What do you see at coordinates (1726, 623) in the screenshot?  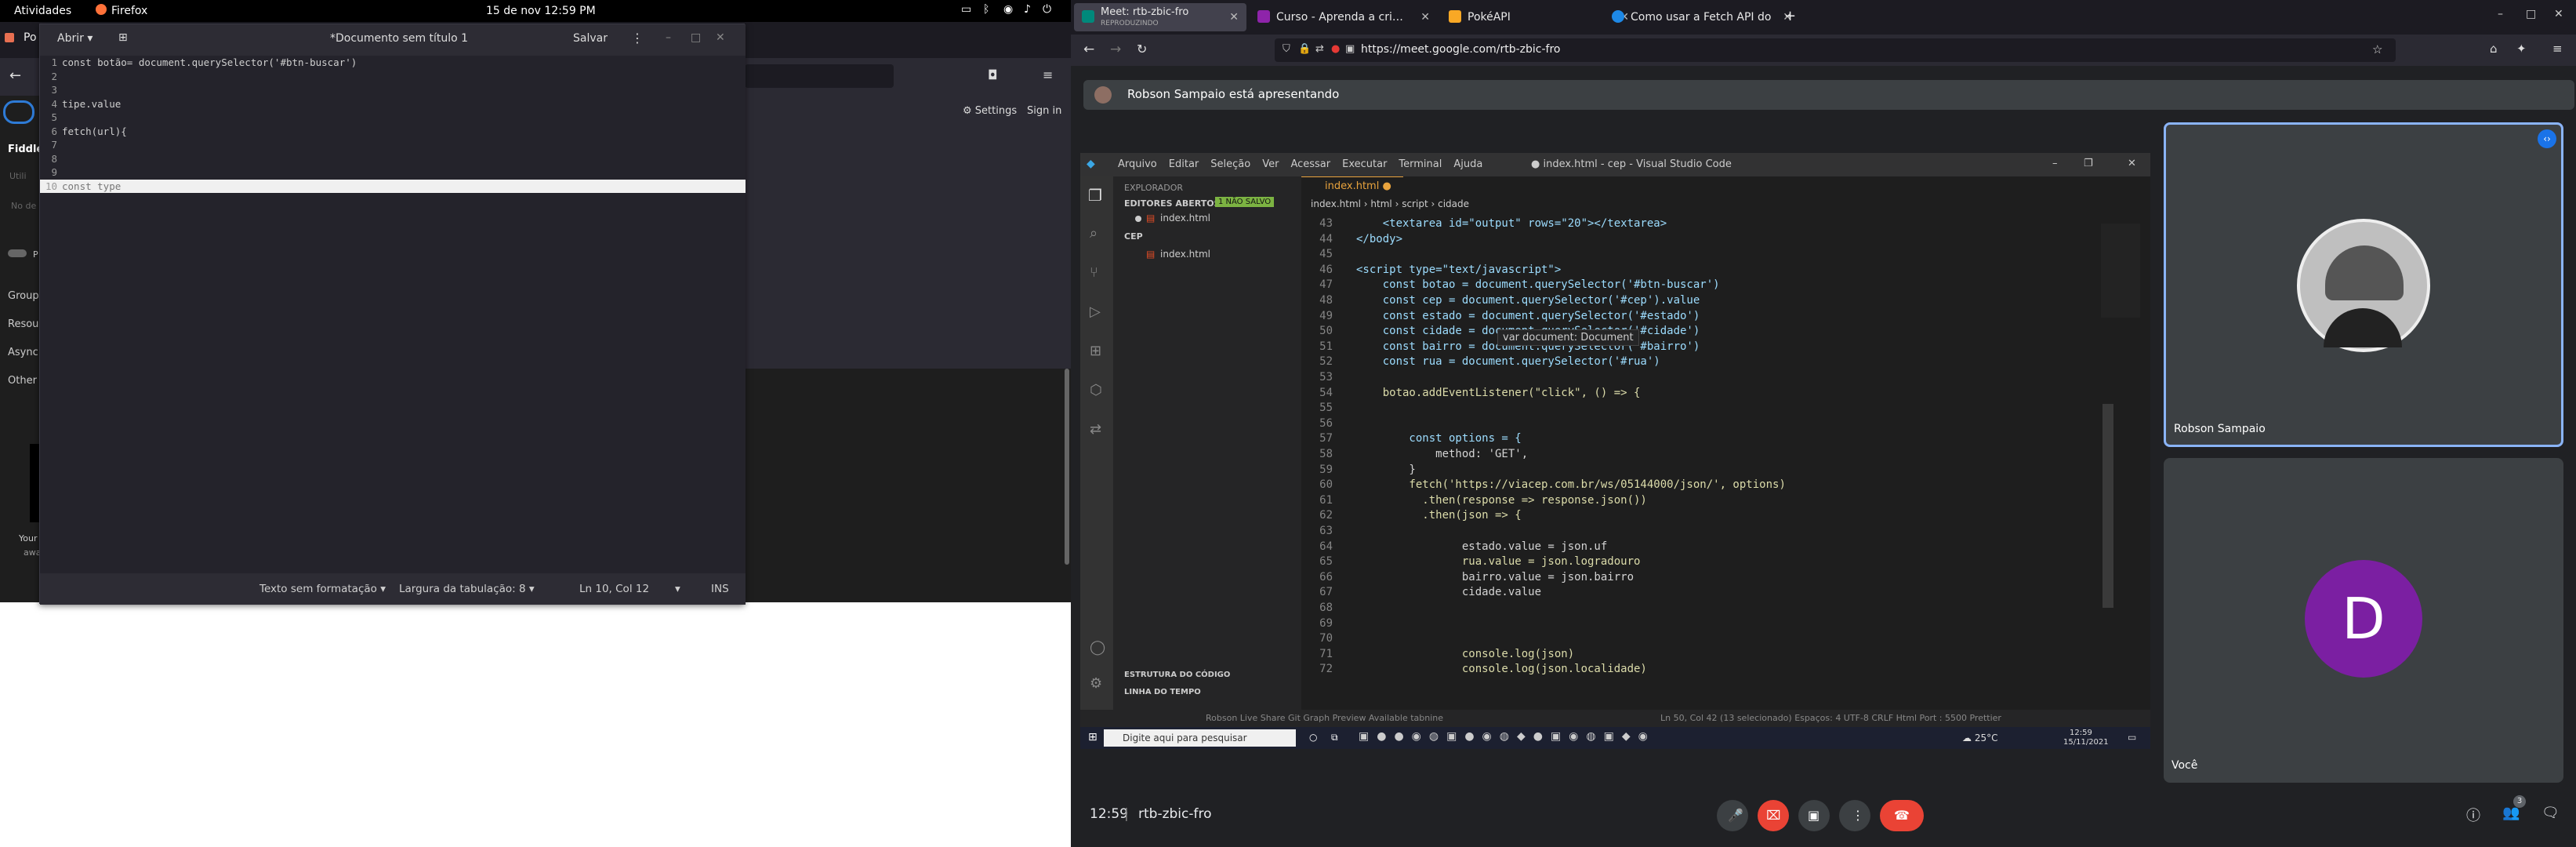 I see `code-line: 69` at bounding box center [1726, 623].